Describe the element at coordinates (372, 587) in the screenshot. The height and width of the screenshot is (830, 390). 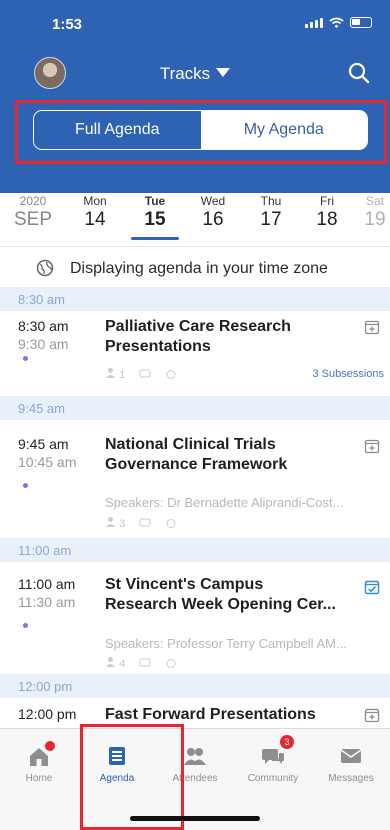
I see `added-to-agenda-icon` at that location.